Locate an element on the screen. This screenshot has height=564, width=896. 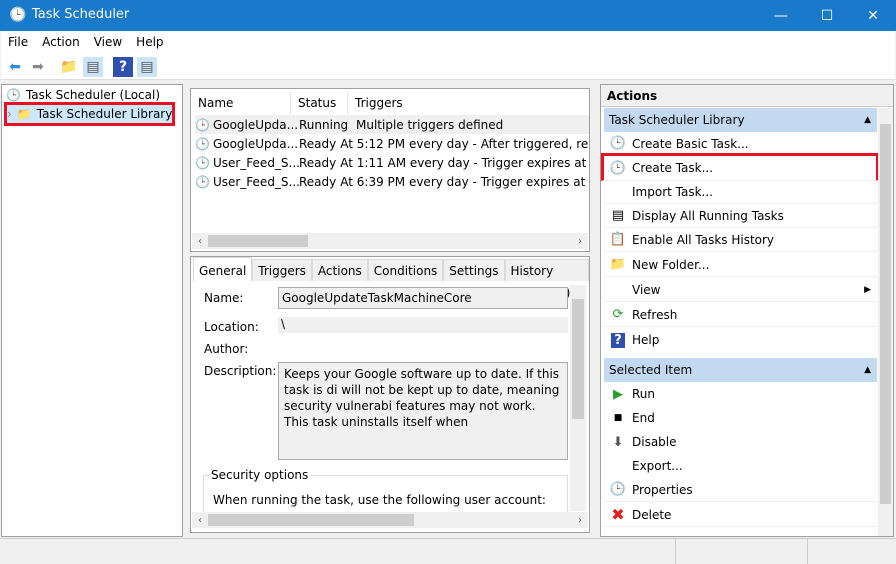
action-label: Delete is located at coordinates (652, 514).